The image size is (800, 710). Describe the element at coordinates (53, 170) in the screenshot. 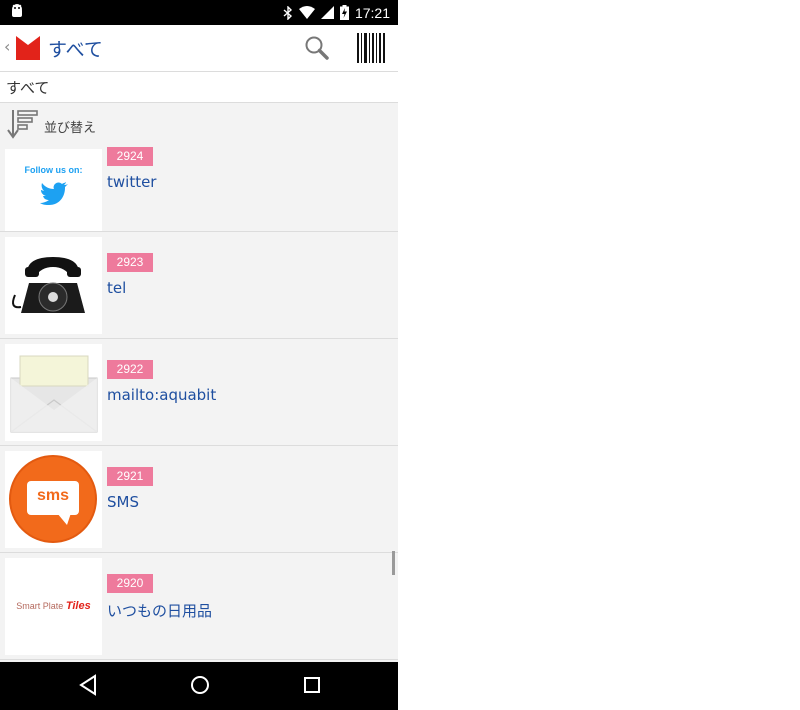

I see `thumb-caption: Follow us on:` at that location.